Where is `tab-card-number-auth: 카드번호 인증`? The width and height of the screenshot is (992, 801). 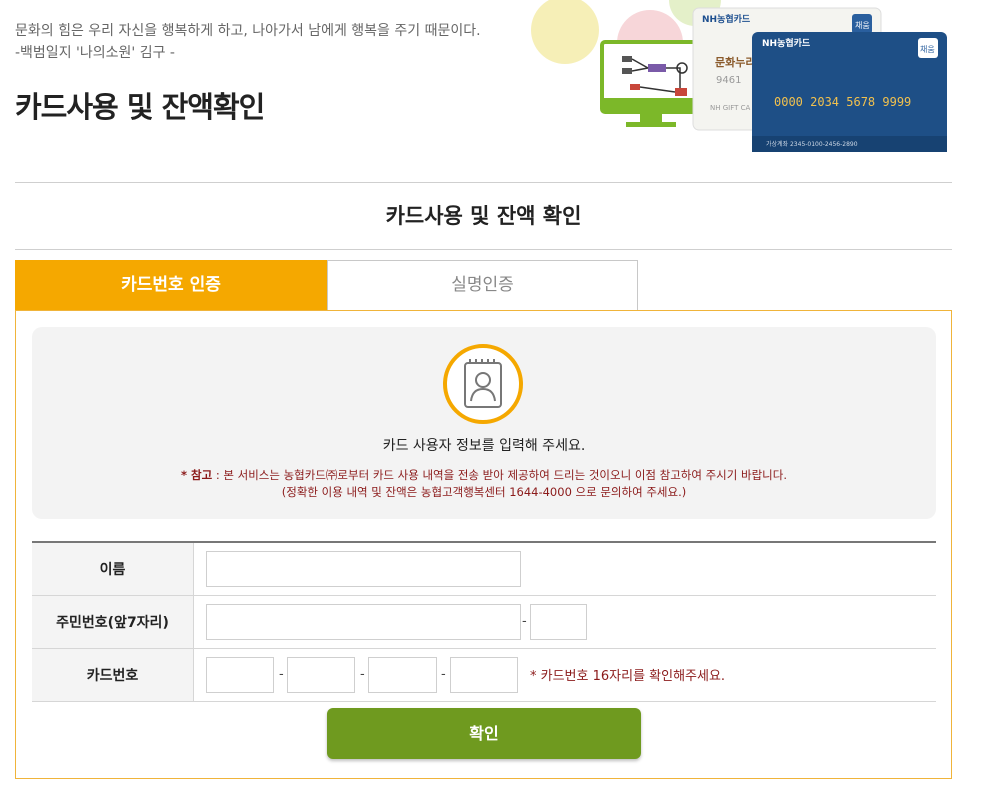
tab-card-number-auth: 카드번호 인증 is located at coordinates (171, 285).